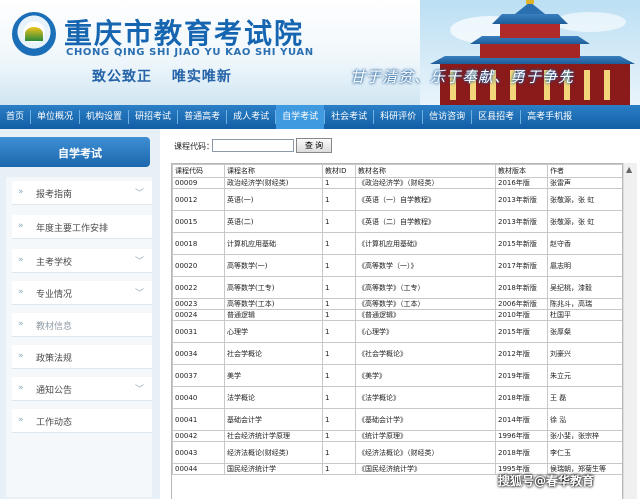 This screenshot has width=640, height=499. I want to click on edition-cell: 2015年新版, so click(521, 243).